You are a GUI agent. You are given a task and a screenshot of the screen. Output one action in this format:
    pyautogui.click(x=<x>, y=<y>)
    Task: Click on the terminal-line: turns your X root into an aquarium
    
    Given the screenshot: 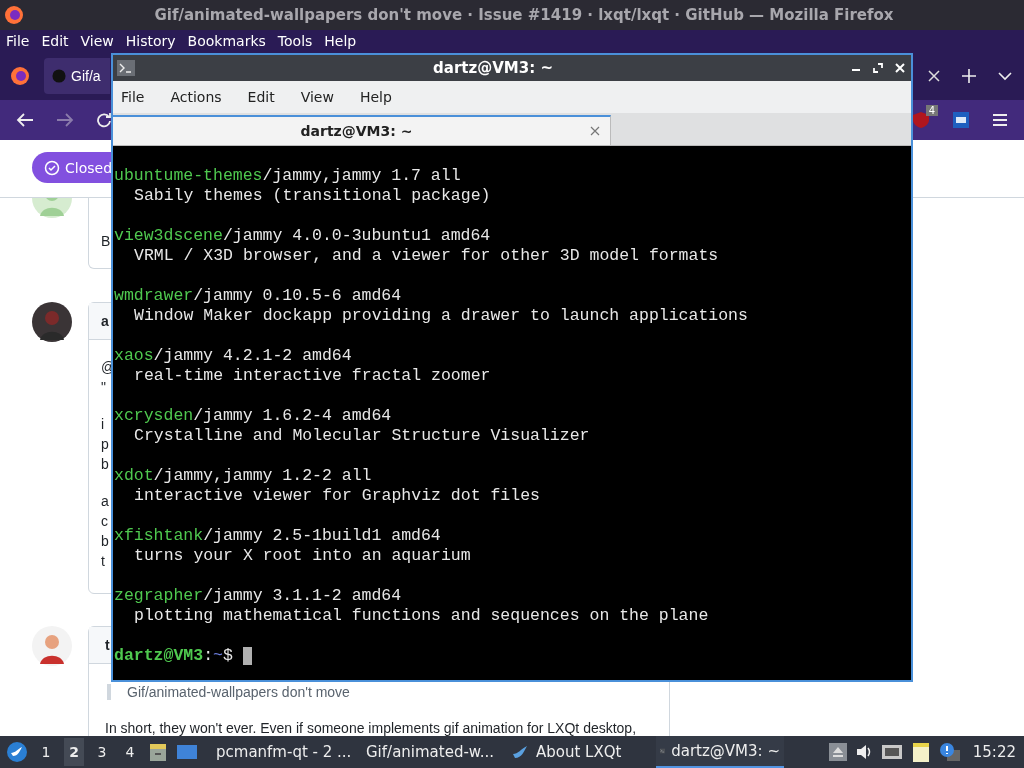 What is the action you would take?
    pyautogui.click(x=302, y=556)
    